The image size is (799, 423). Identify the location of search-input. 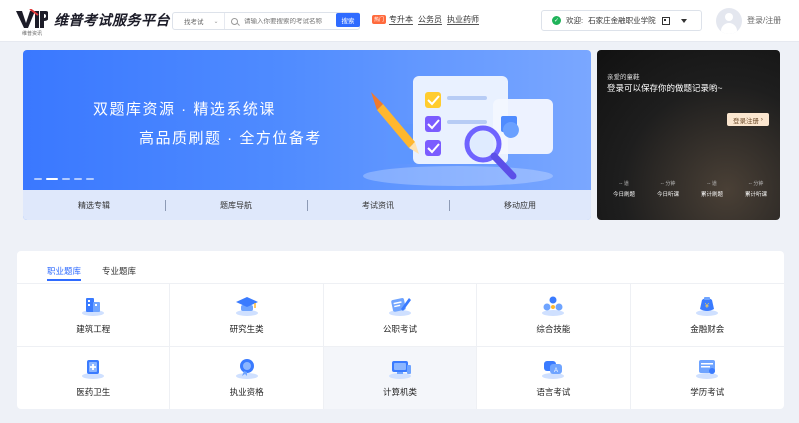
(291, 21).